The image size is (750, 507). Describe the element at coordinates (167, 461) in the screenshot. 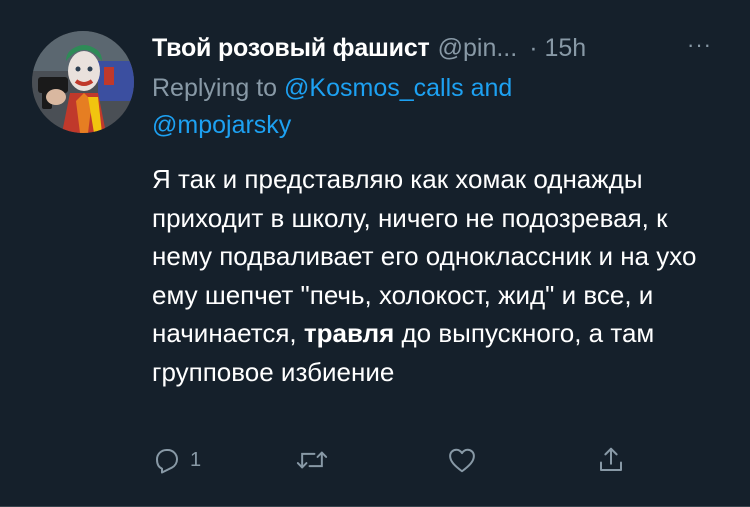

I see `speech-bubble-icon` at that location.